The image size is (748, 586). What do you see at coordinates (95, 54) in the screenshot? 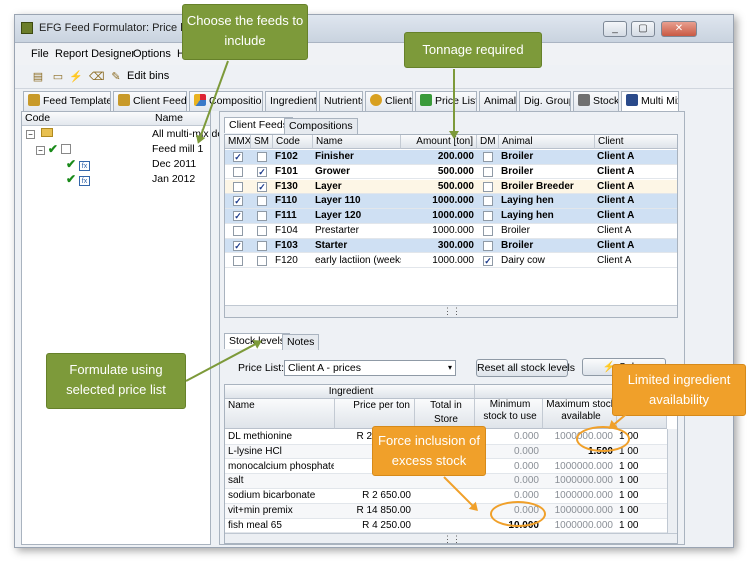
I see `menu-report-designer: Report Designer` at bounding box center [95, 54].